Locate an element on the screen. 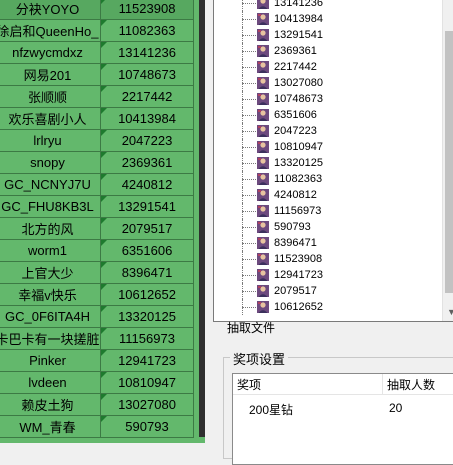 The image size is (453, 465). sheet-row: lrlryu 2047223 is located at coordinates (97, 140).